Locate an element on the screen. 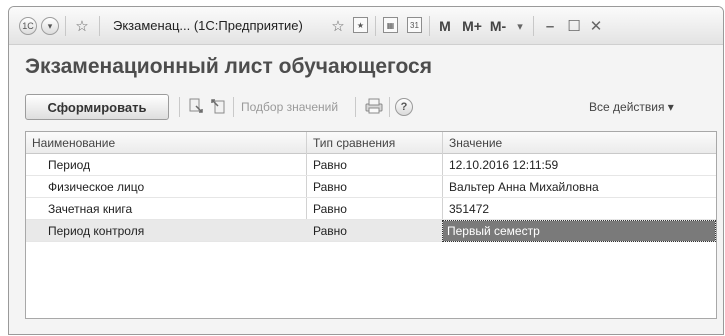 The width and height of the screenshot is (725, 336). memory-minus-button: M- is located at coordinates (498, 26).